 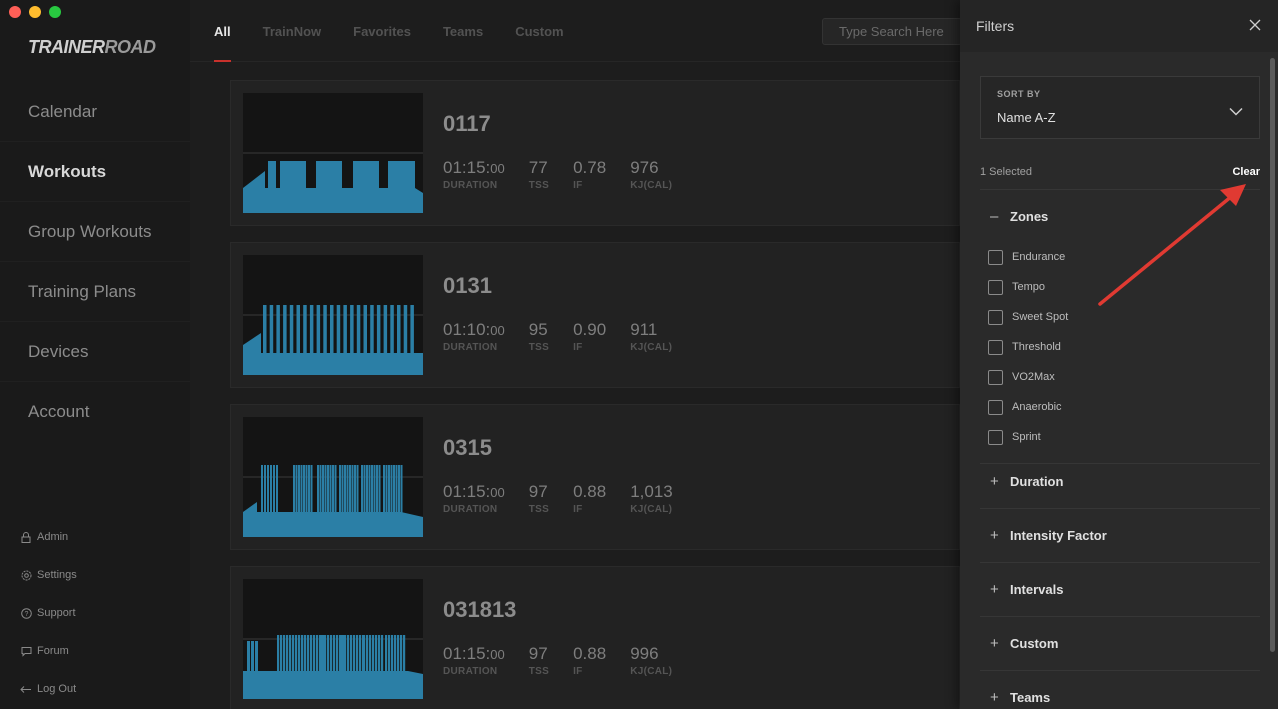 I want to click on zones-toggle: – Zones, so click(x=1120, y=216).